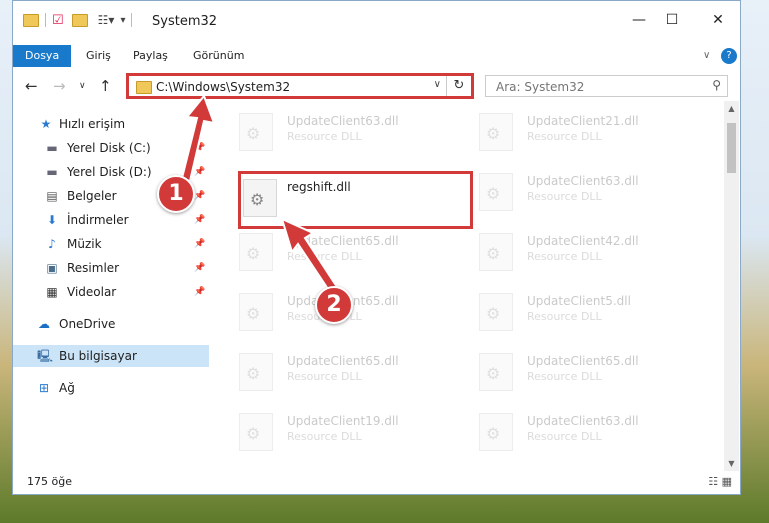  I want to click on file-item-regshift: ⚙ regshift.dll, so click(355, 200).